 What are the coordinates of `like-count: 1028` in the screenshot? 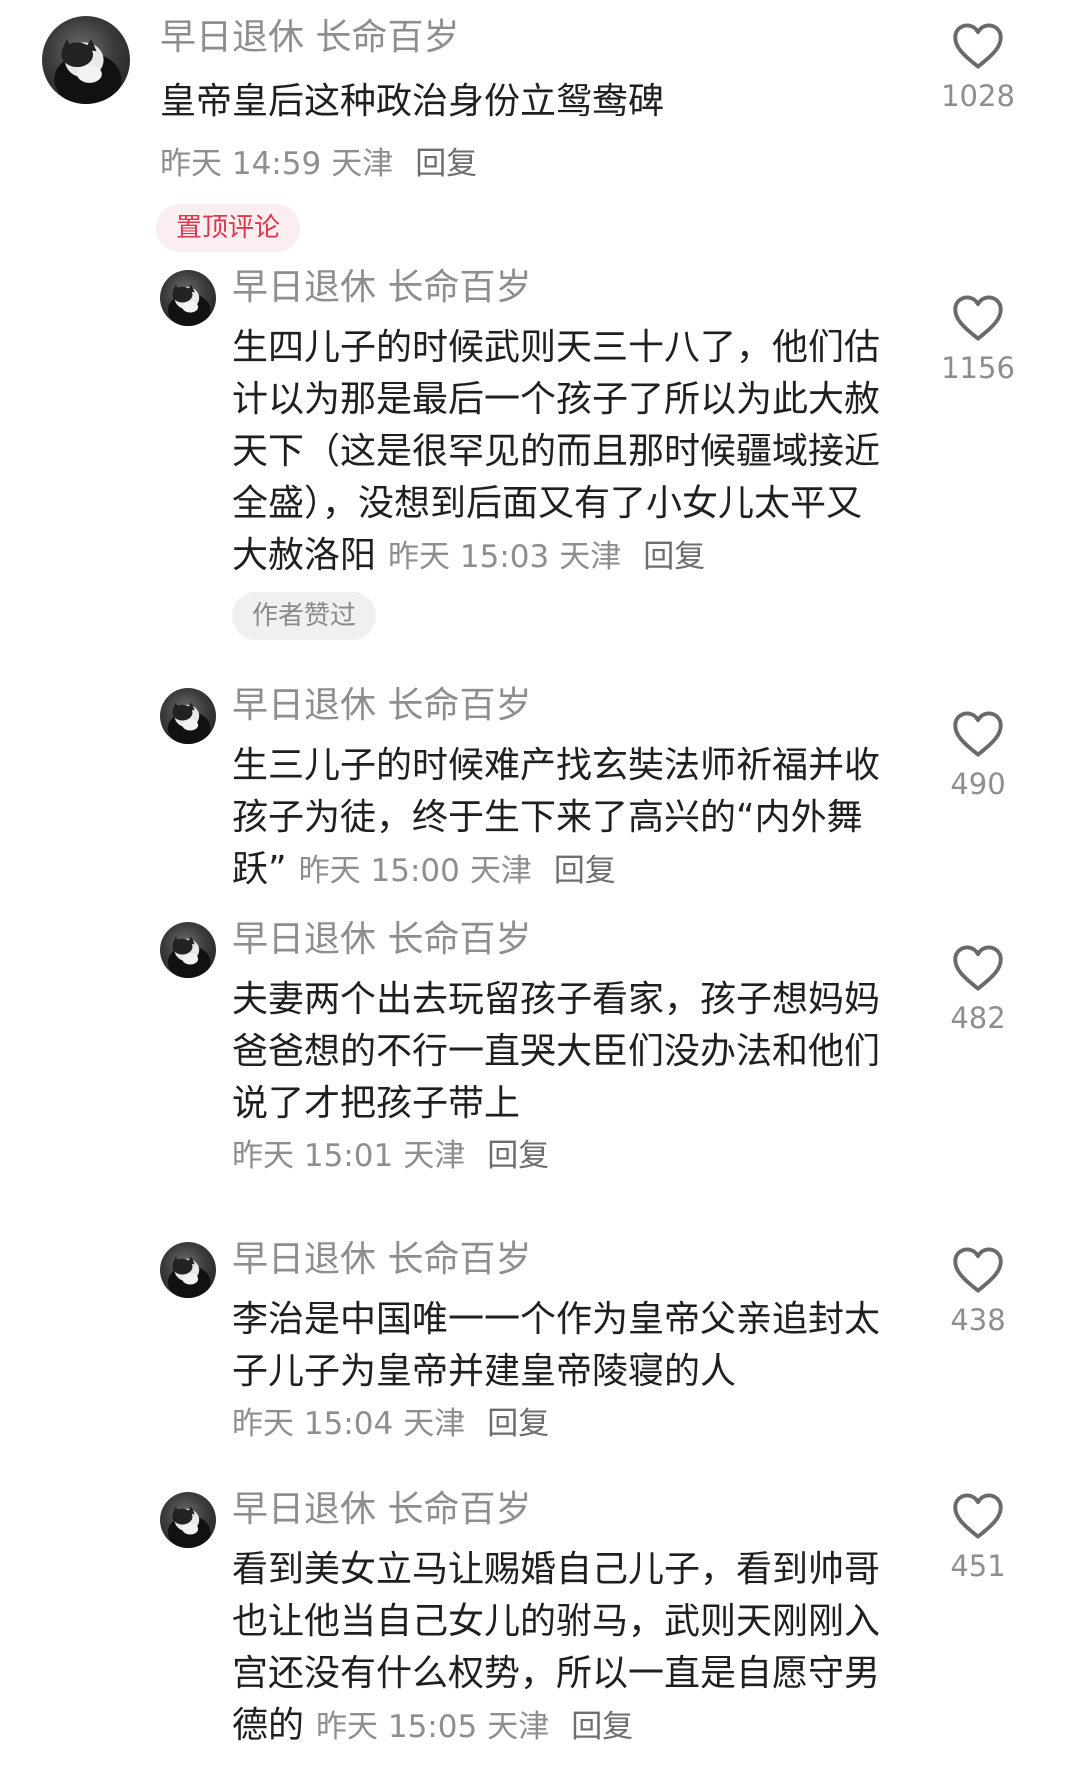 It's located at (978, 96).